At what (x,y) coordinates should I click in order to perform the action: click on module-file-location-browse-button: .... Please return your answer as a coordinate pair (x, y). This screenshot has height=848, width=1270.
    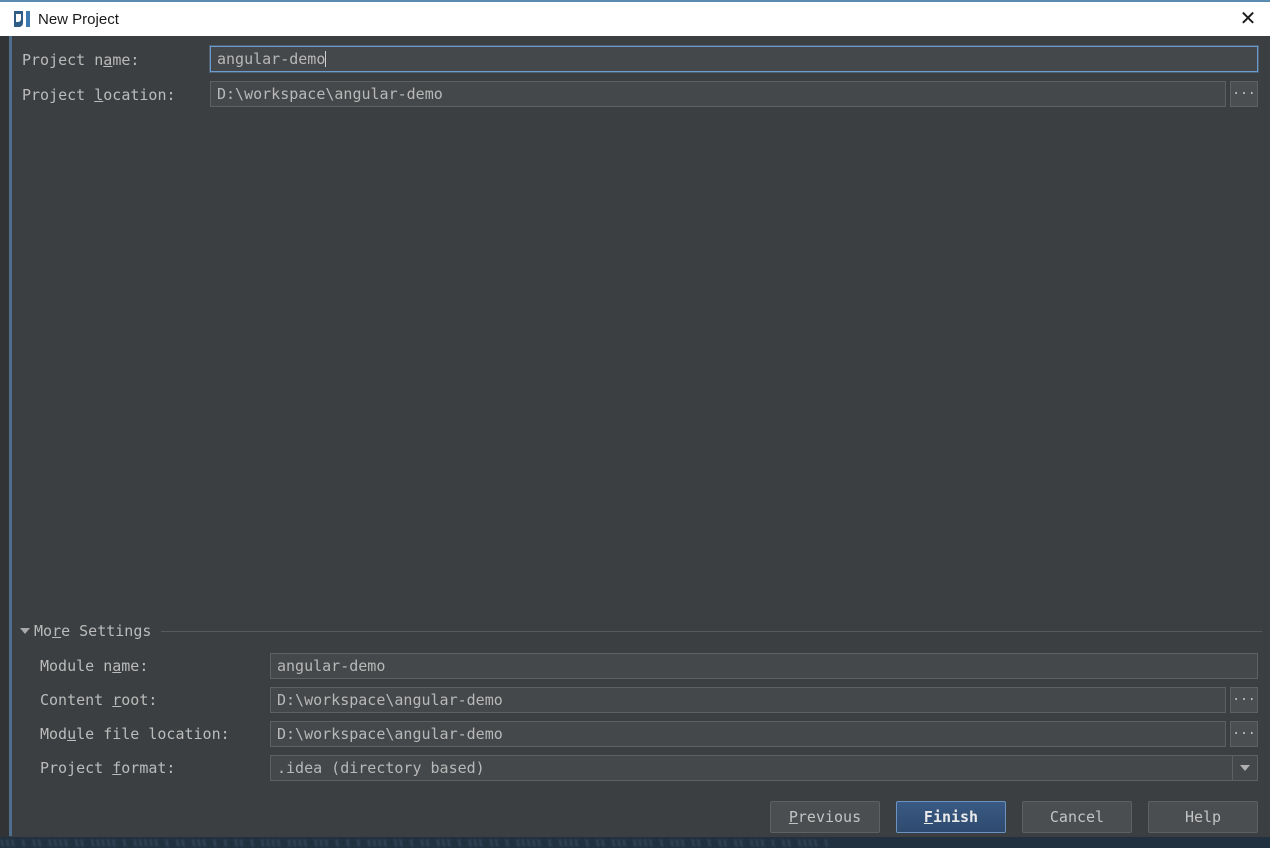
    Looking at the image, I should click on (1244, 734).